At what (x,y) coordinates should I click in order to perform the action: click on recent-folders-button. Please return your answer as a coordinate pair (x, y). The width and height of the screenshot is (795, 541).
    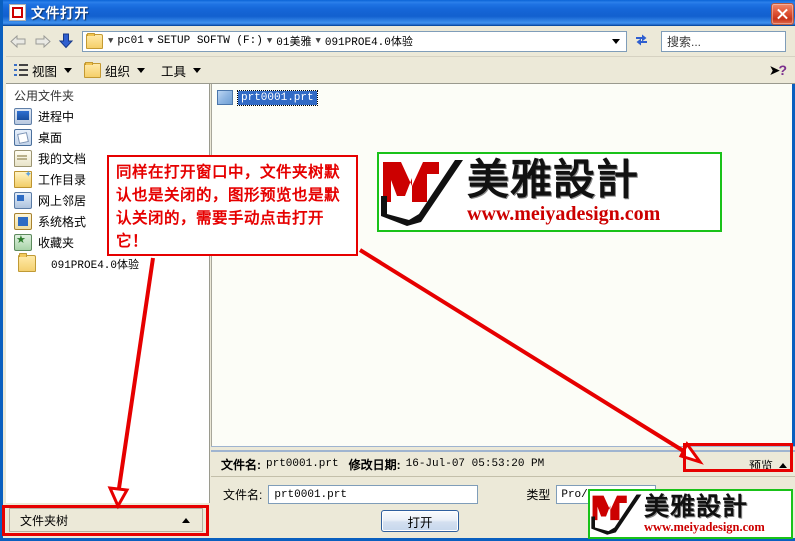
    Looking at the image, I should click on (66, 41).